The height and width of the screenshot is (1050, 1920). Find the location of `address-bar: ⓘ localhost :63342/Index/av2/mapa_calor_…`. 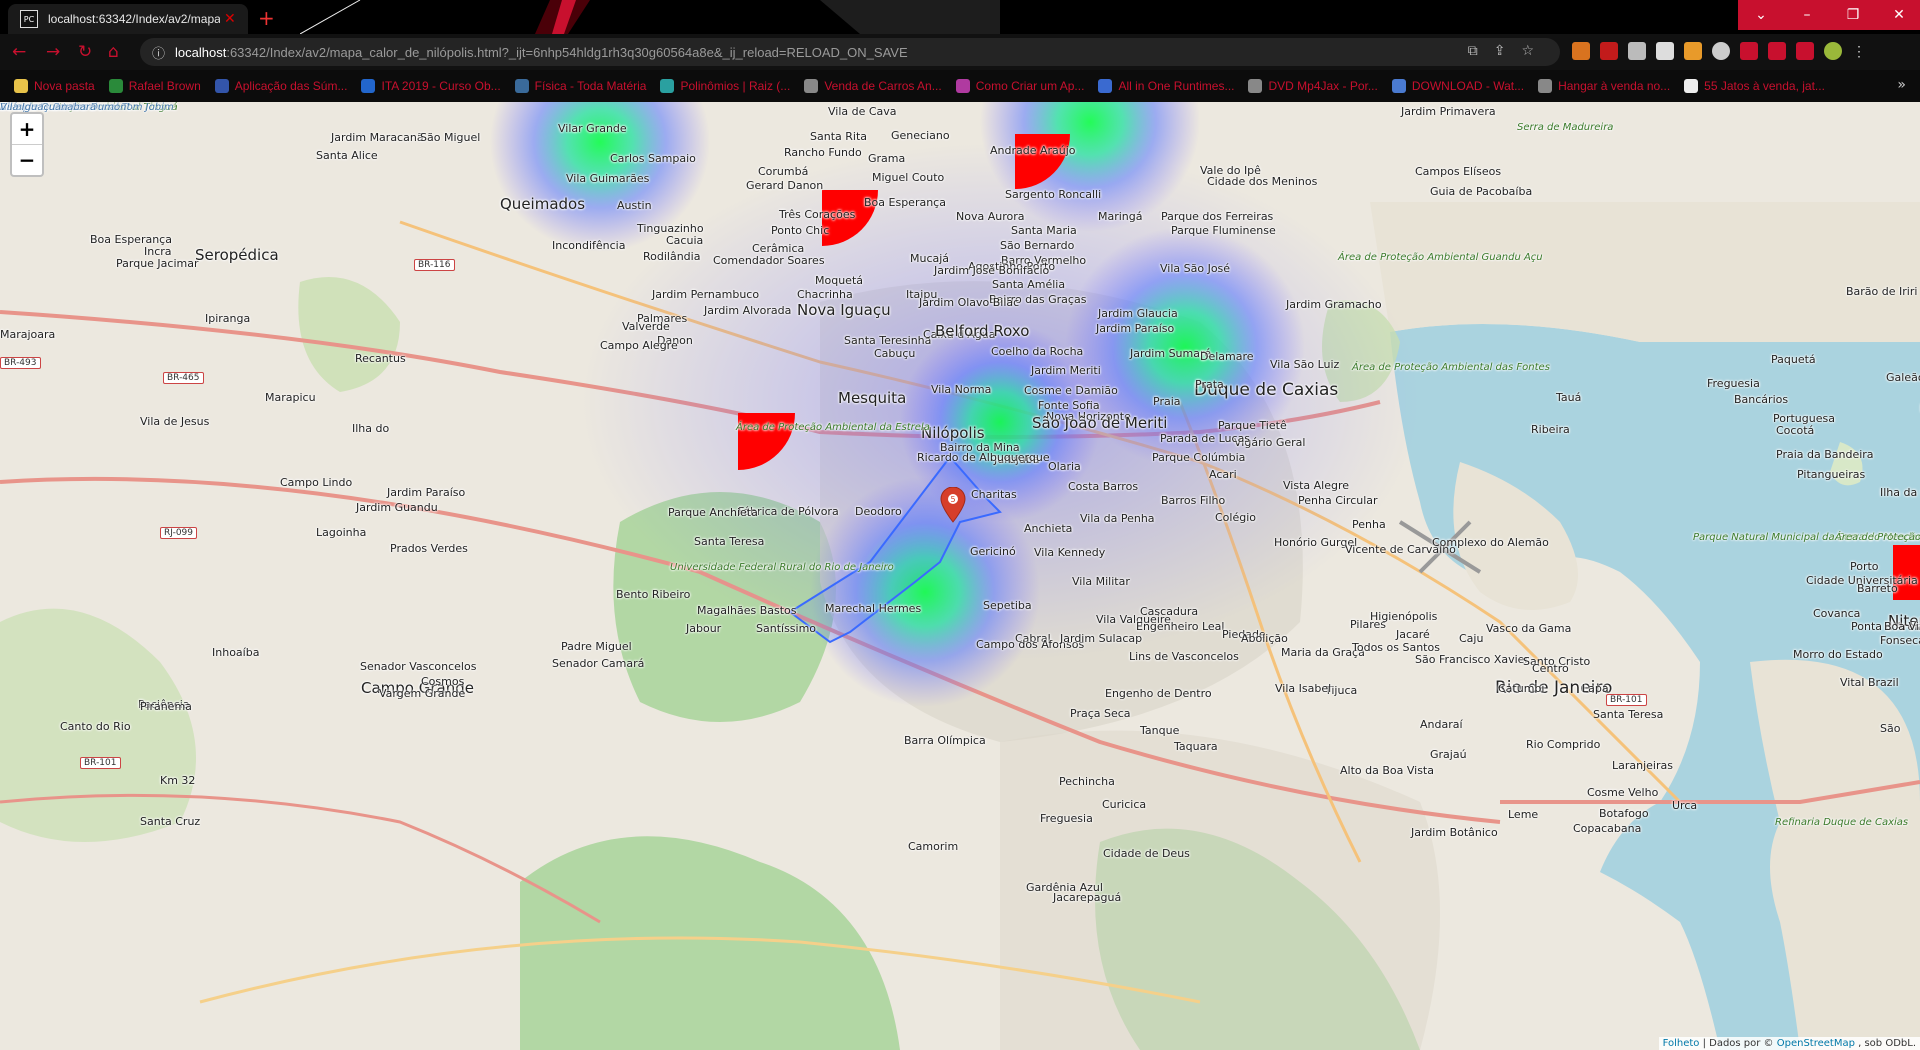

address-bar: ⓘ localhost :63342/Index/av2/mapa_calor_… is located at coordinates (850, 52).